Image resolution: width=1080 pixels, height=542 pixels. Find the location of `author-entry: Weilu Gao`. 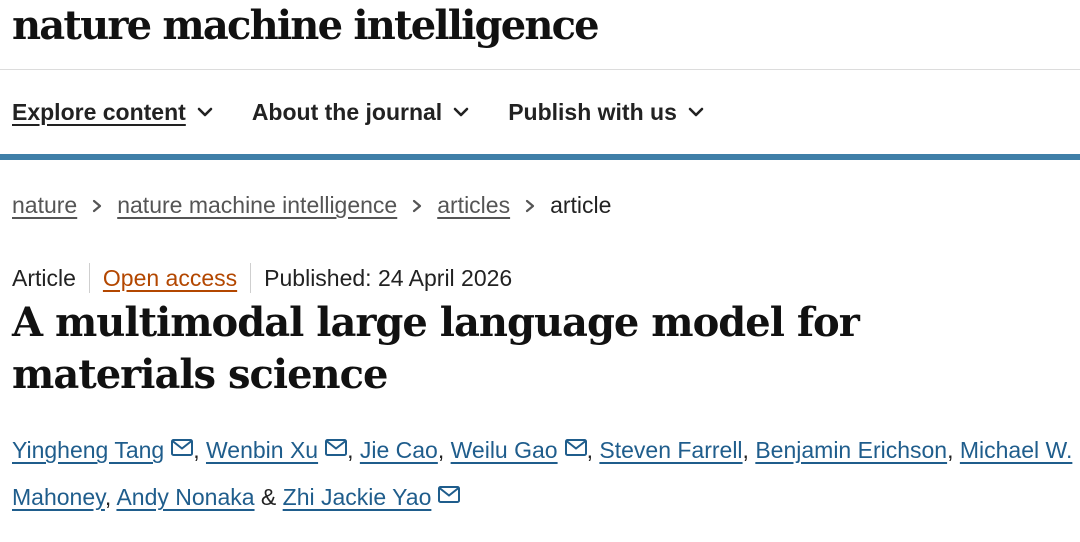

author-entry: Weilu Gao is located at coordinates (519, 450).